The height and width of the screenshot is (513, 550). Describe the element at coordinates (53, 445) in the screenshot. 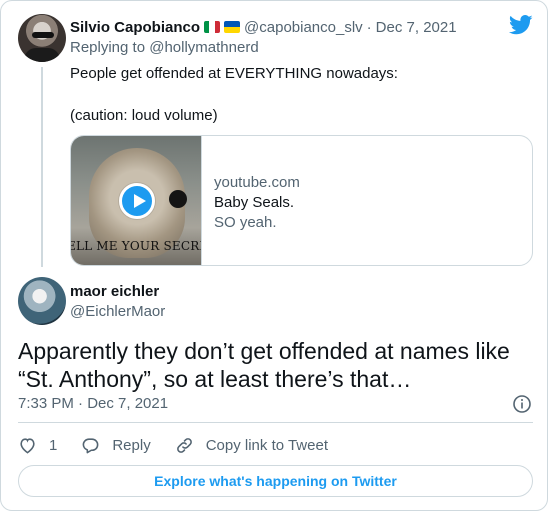

I see `like-count: 1` at that location.